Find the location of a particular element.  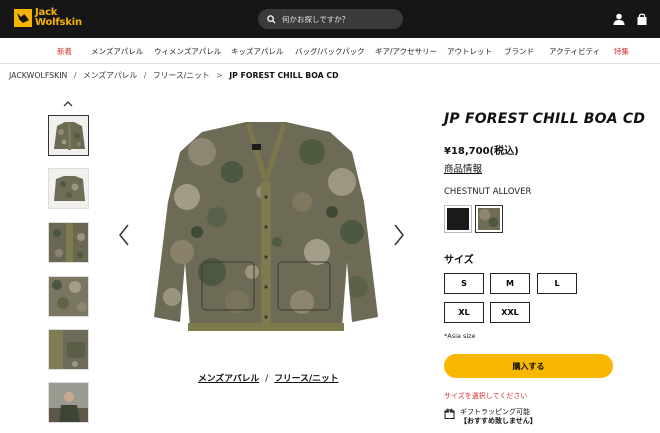

nav-item-womens-apparel: ウィメンズアパレル is located at coordinates (187, 51).